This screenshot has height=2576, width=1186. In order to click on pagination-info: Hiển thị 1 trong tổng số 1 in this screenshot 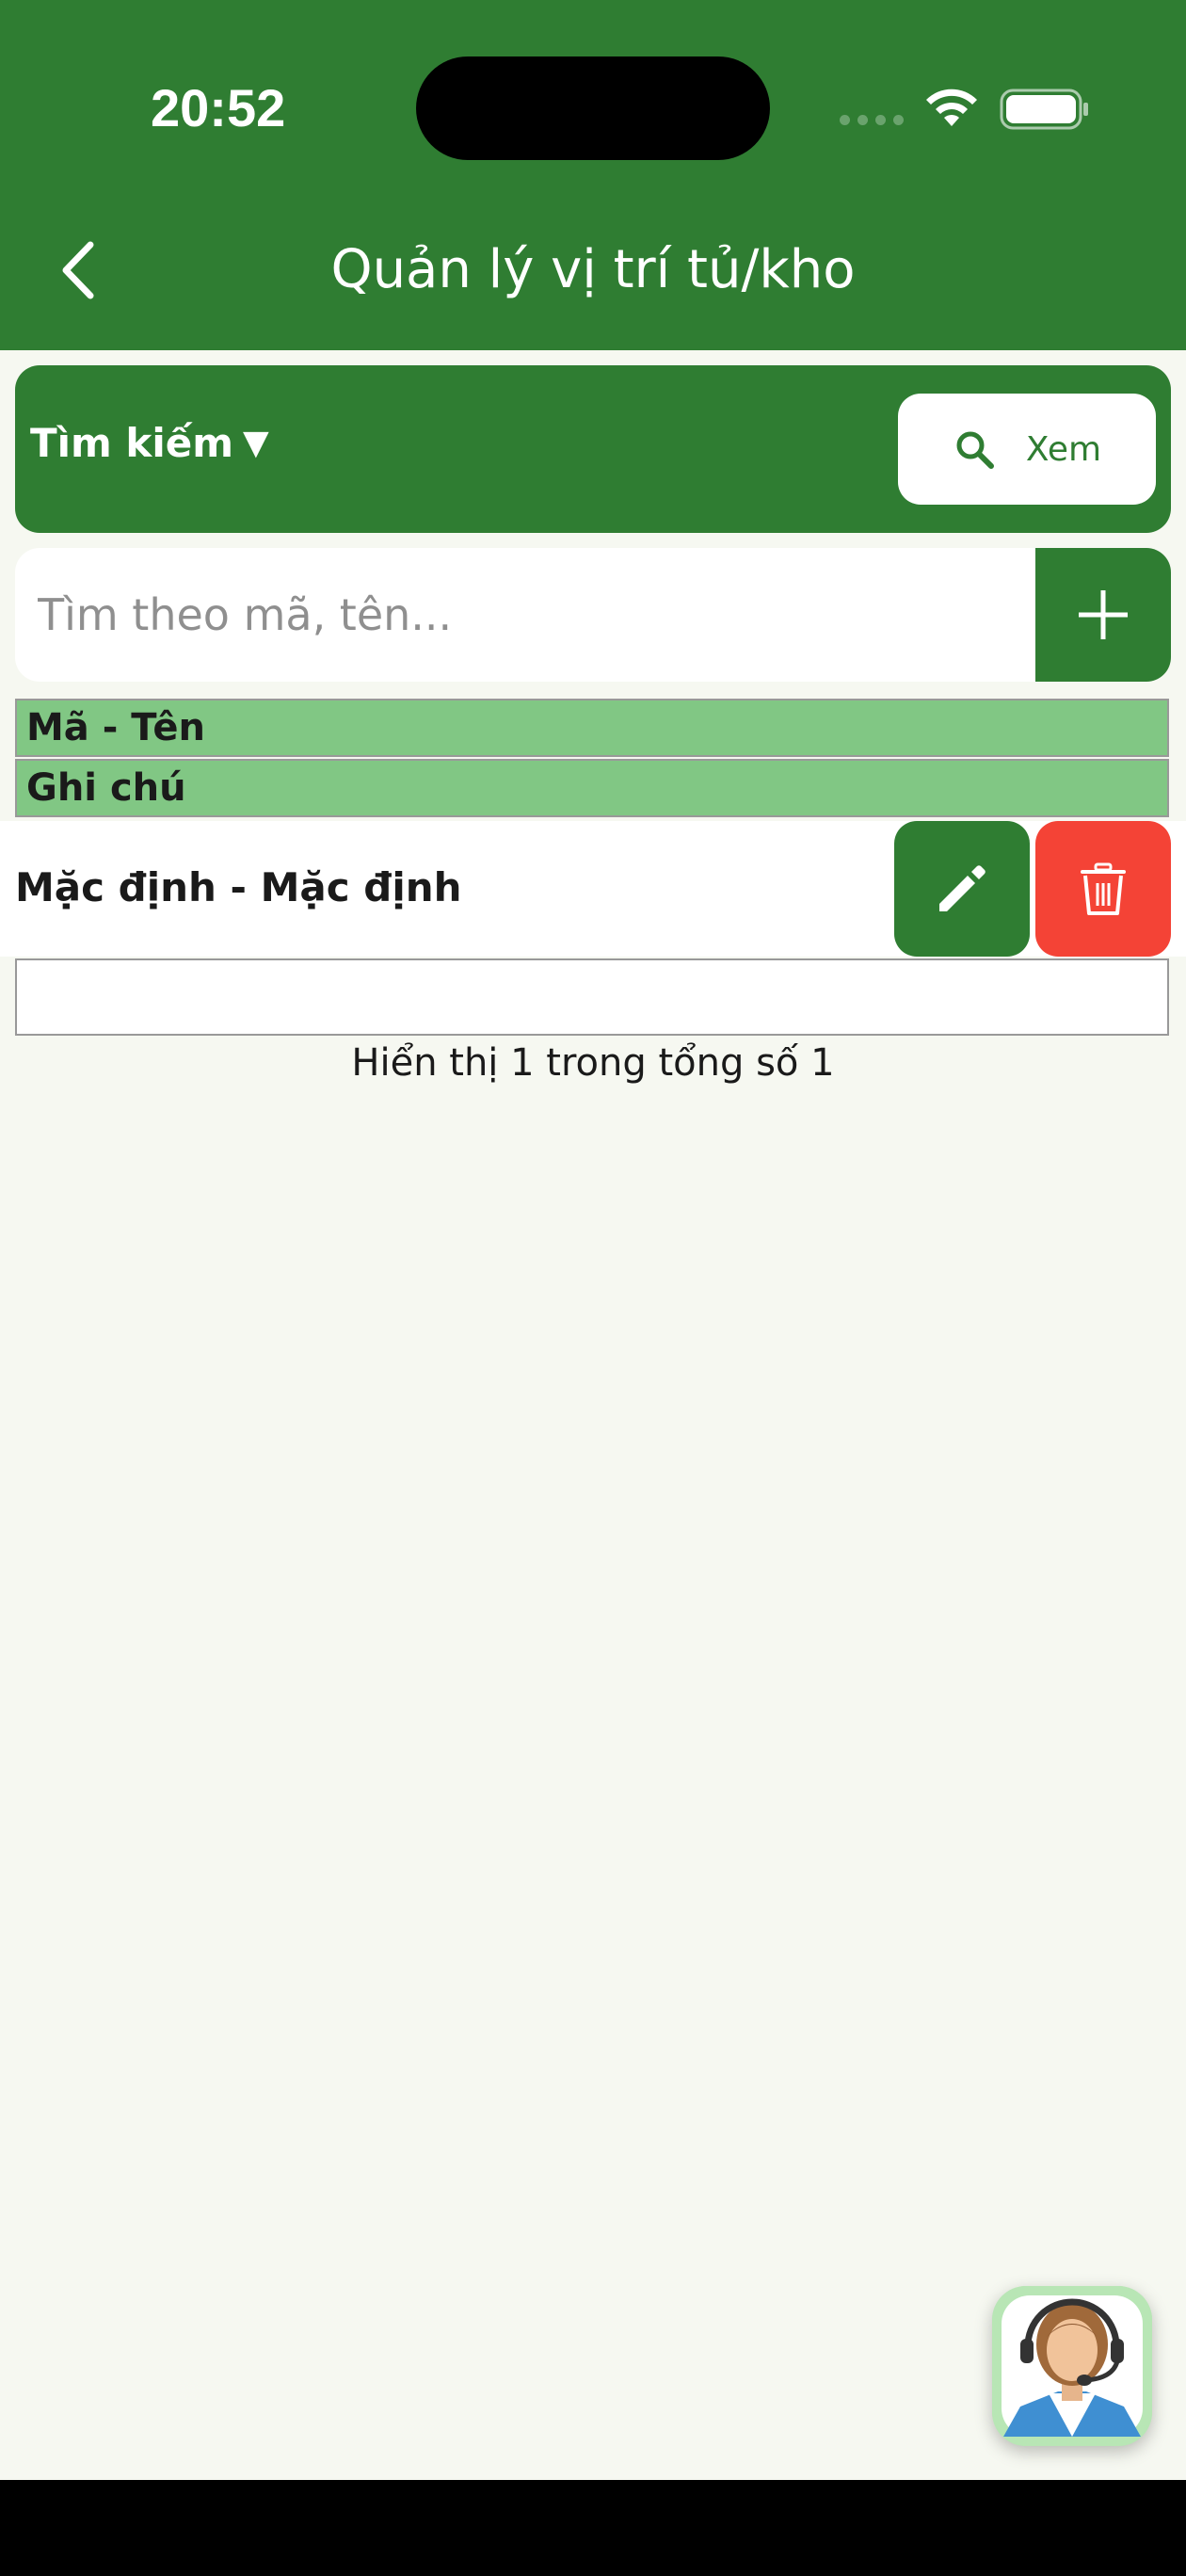, I will do `click(593, 1063)`.